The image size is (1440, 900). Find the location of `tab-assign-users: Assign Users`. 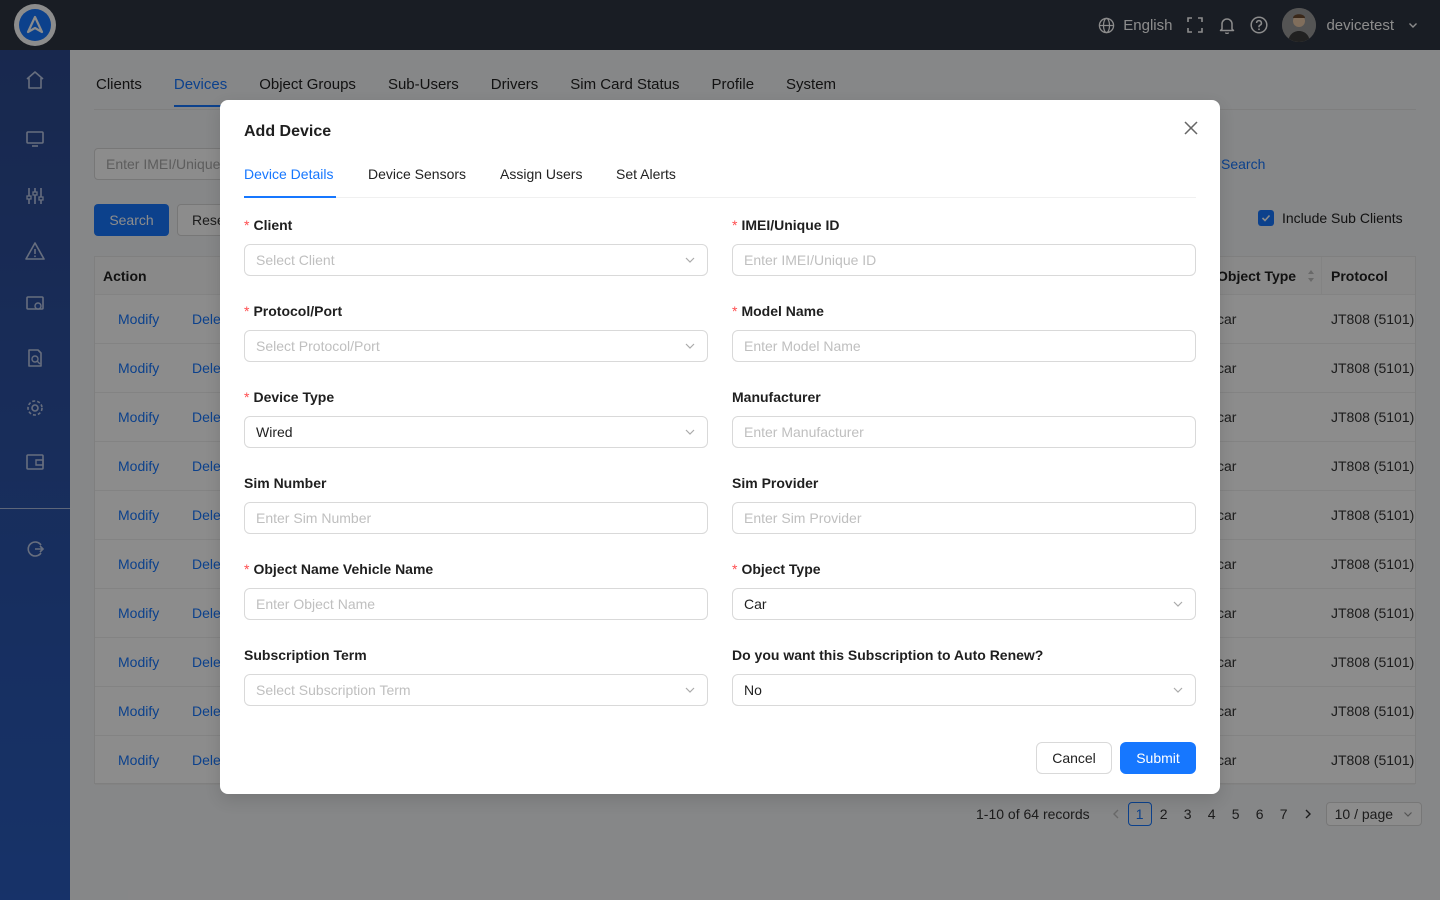

tab-assign-users: Assign Users is located at coordinates (541, 182).